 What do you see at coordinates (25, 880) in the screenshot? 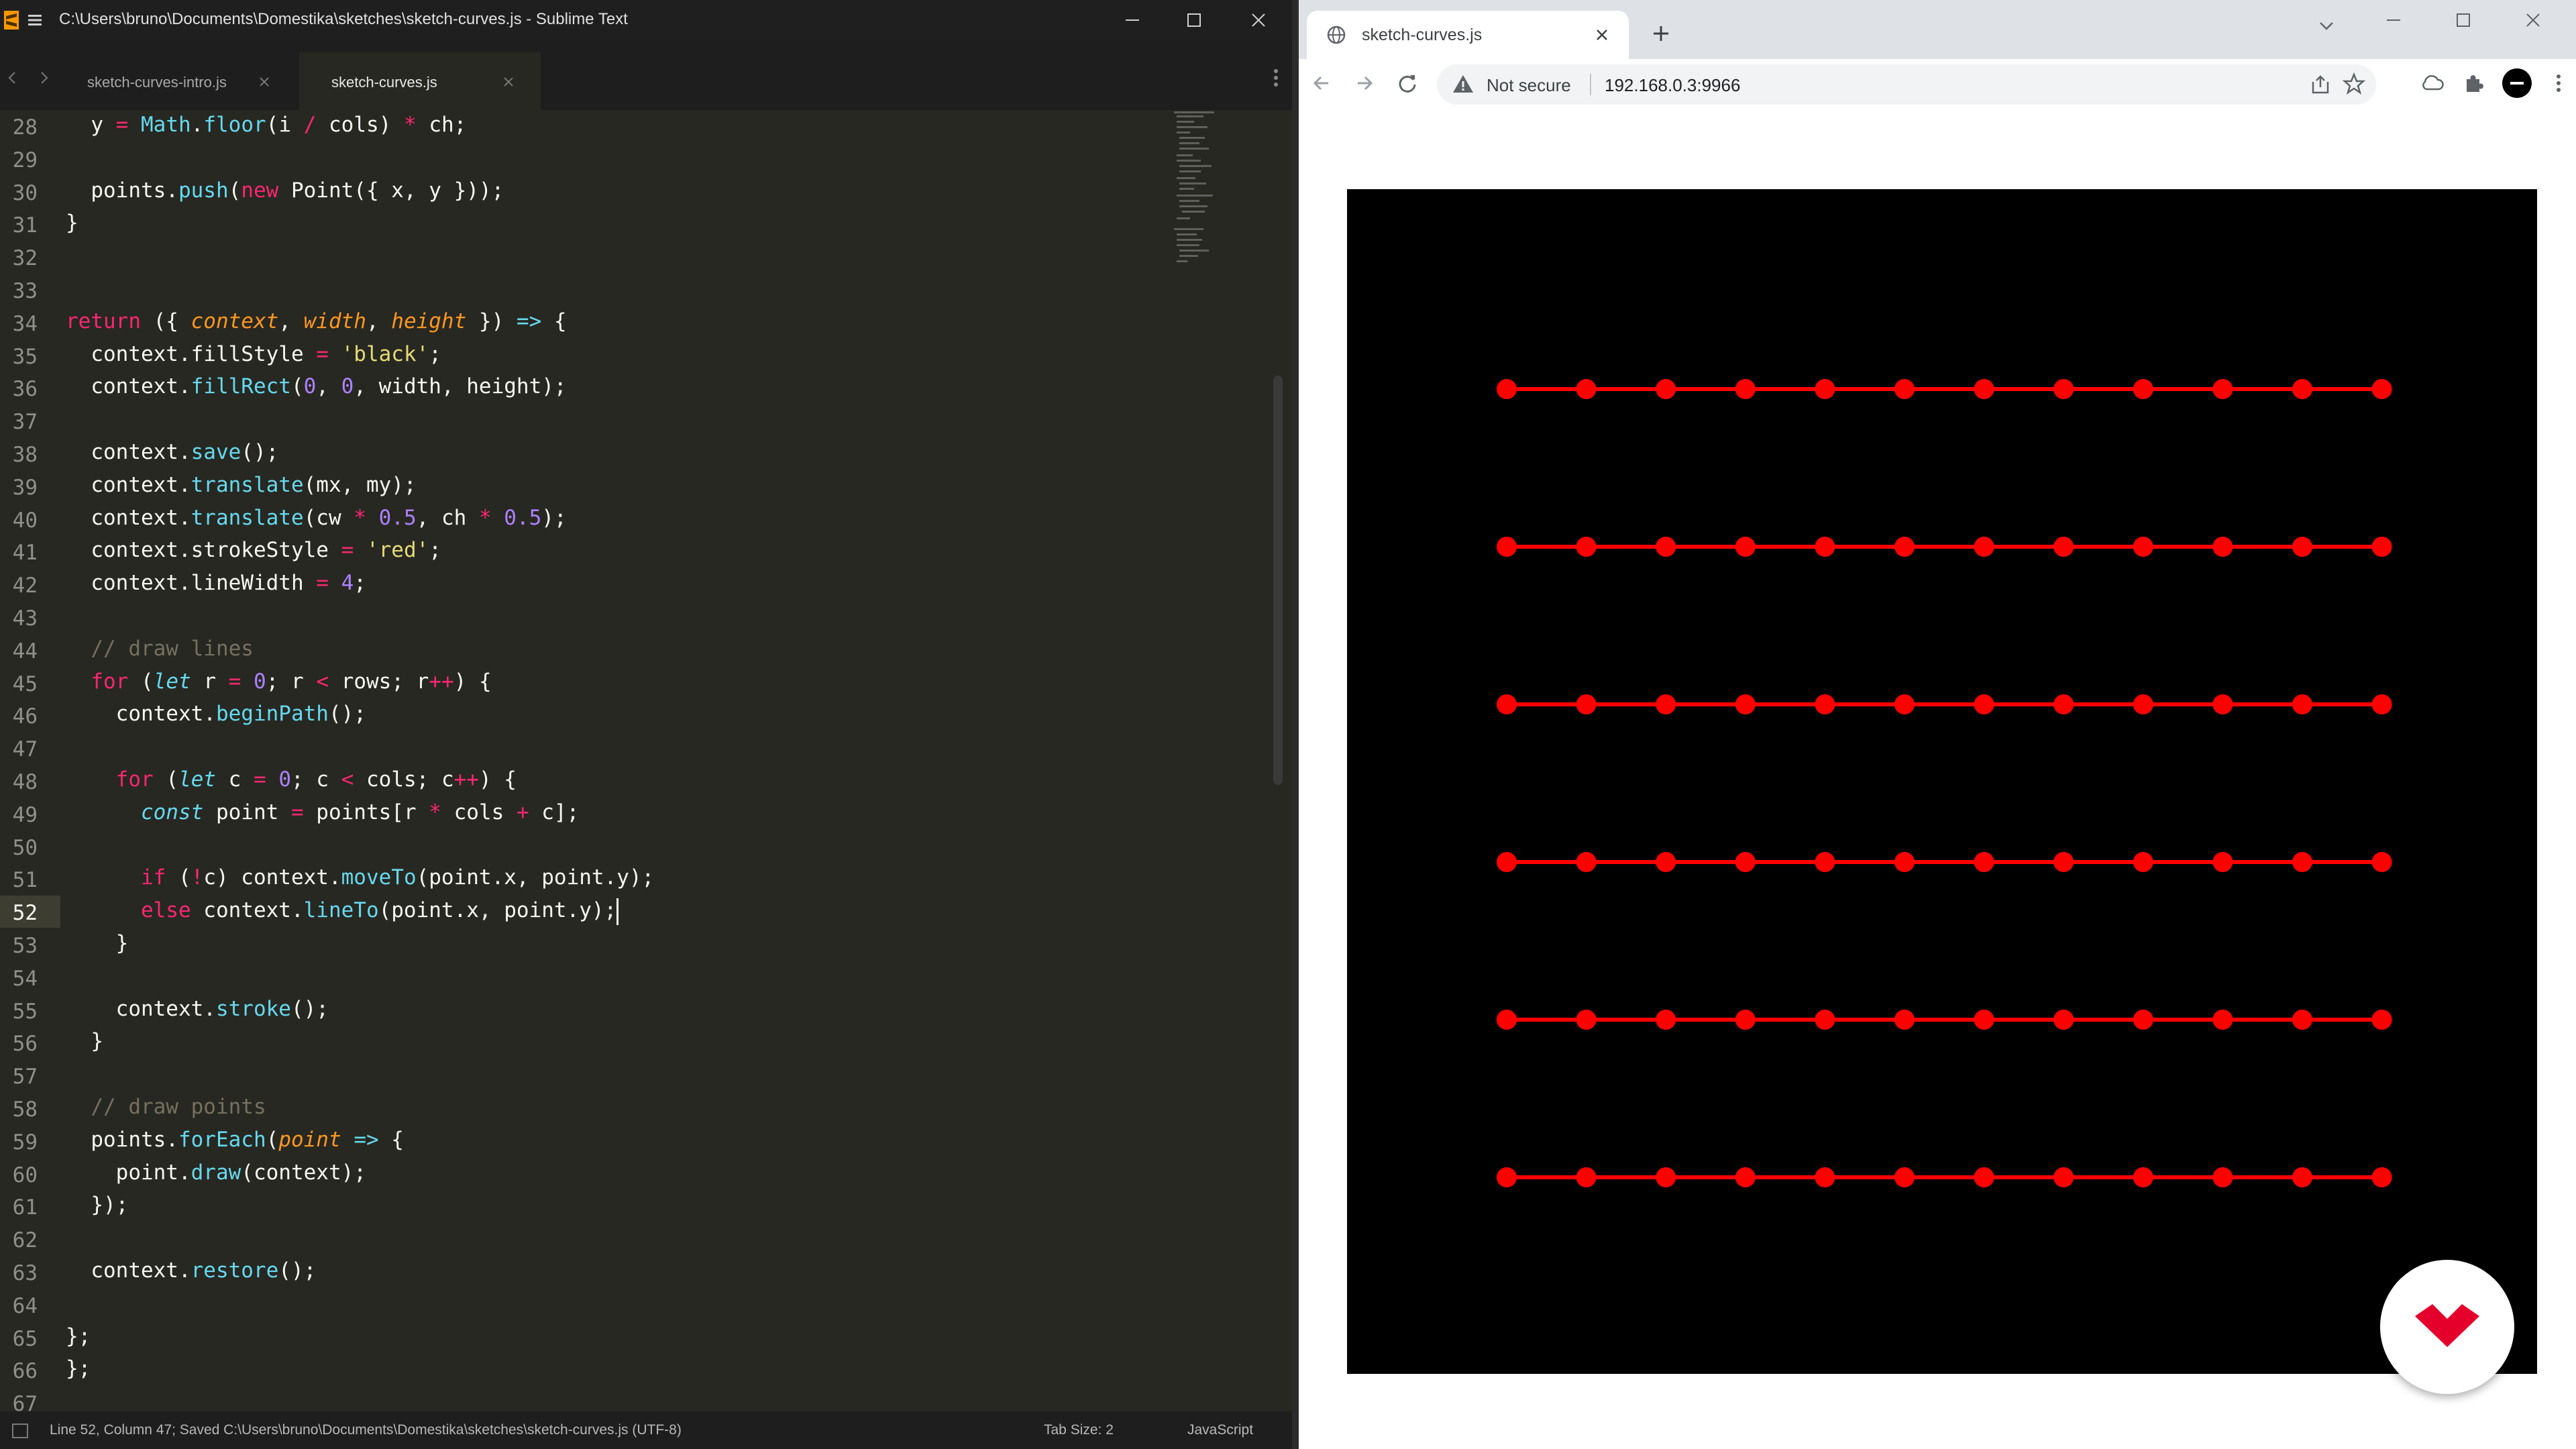
I see `line-number: 51` at bounding box center [25, 880].